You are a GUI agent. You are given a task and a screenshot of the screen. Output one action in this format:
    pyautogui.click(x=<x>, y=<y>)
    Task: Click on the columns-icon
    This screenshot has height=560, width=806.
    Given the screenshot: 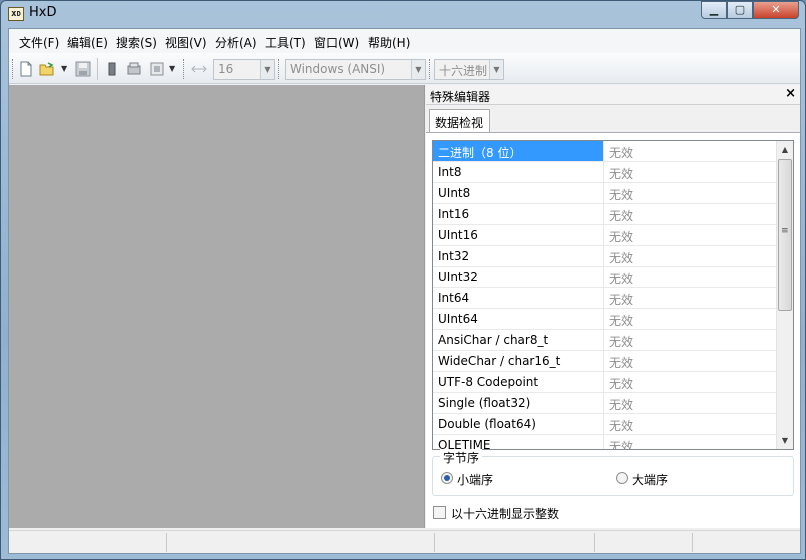 What is the action you would take?
    pyautogui.click(x=199, y=69)
    